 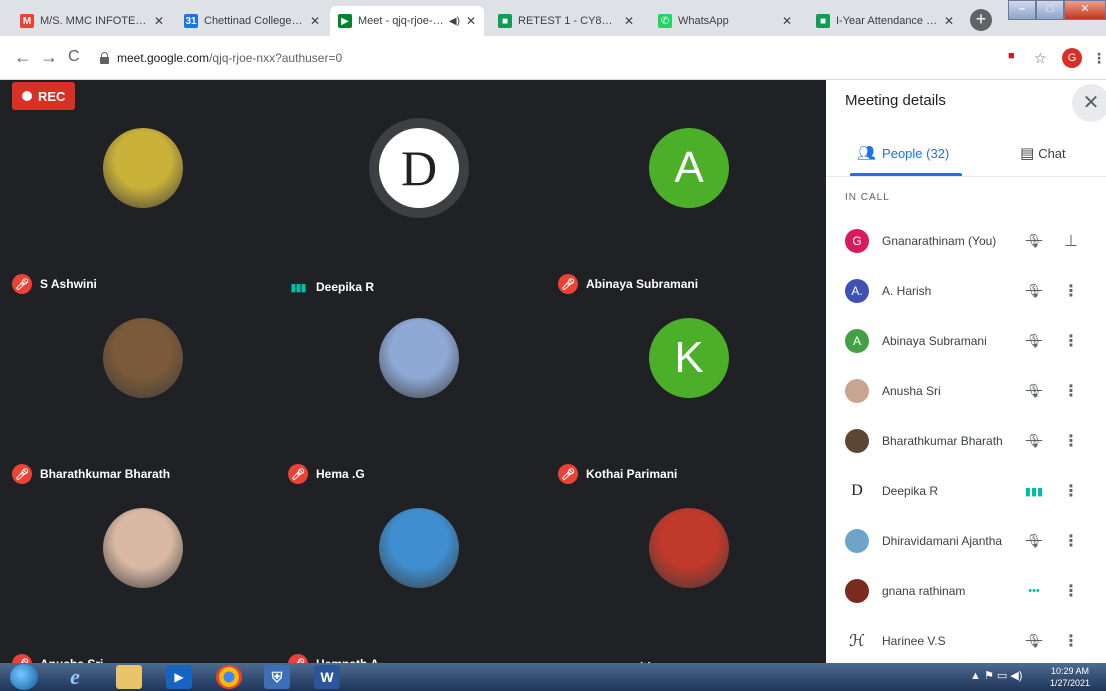 What do you see at coordinates (1070, 683) in the screenshot?
I see `clock-date: 1/27/2021` at bounding box center [1070, 683].